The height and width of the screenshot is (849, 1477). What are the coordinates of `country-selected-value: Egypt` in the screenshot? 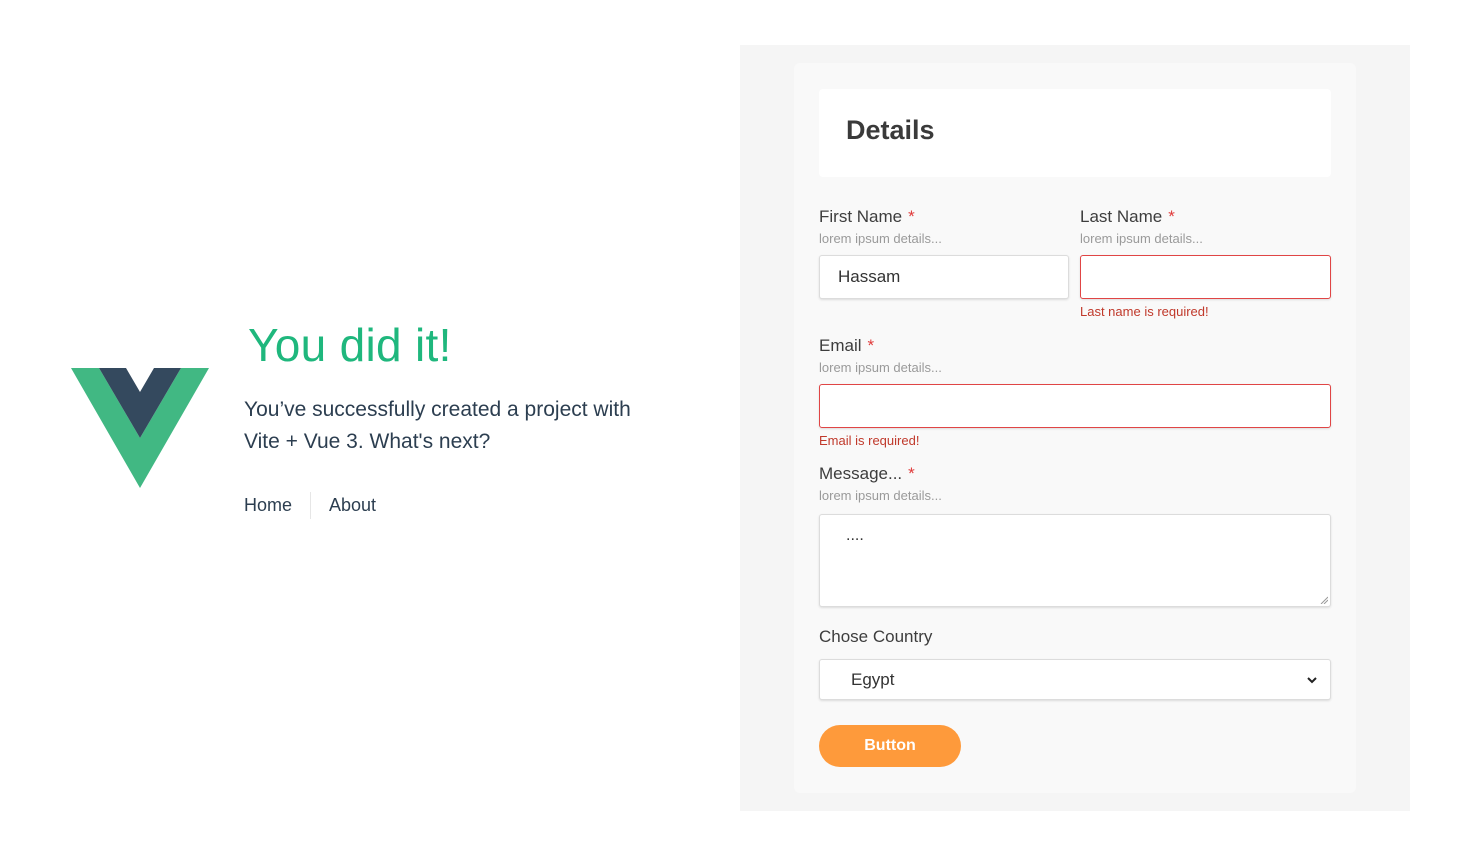 It's located at (873, 679).